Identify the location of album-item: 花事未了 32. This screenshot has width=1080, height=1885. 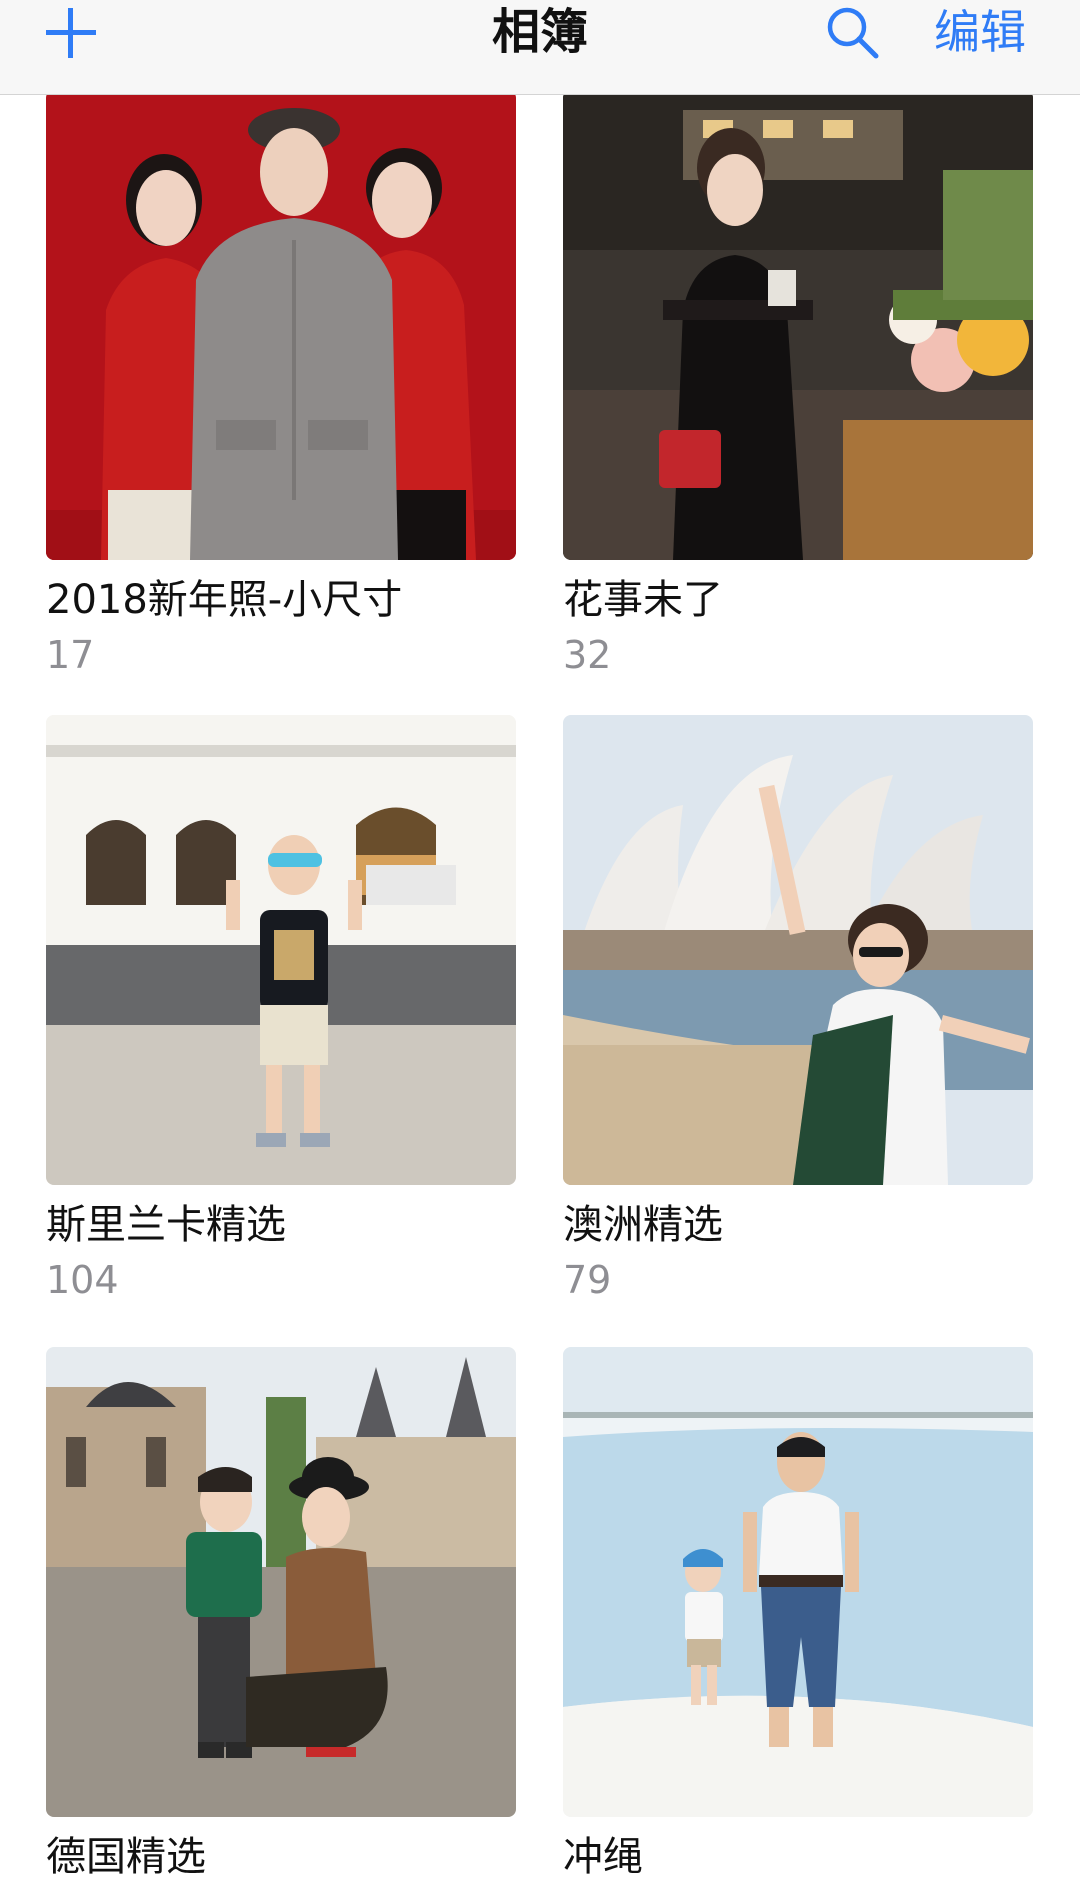
(798, 385).